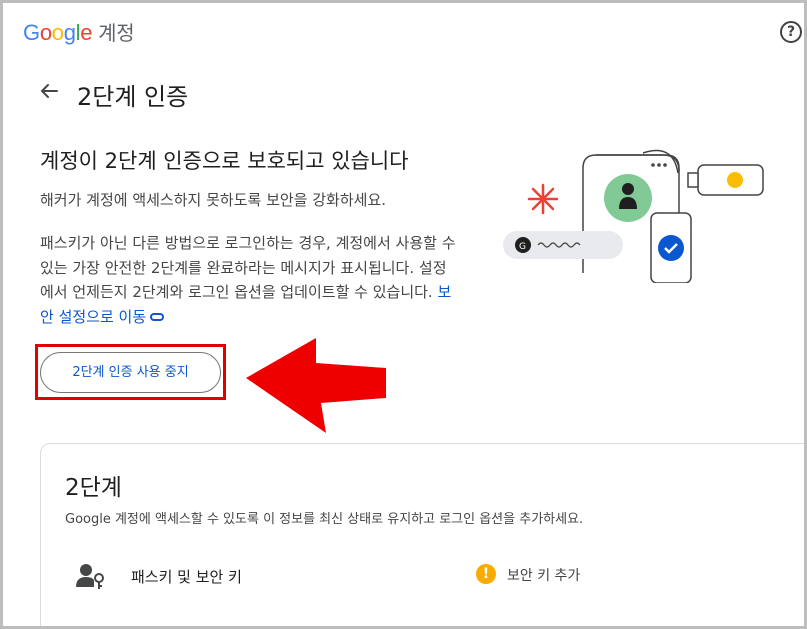 The image size is (807, 629). I want to click on status-subtext: 해커가 계정에 액세스하지 못하도록 보안을 강화하세요., so click(213, 200).